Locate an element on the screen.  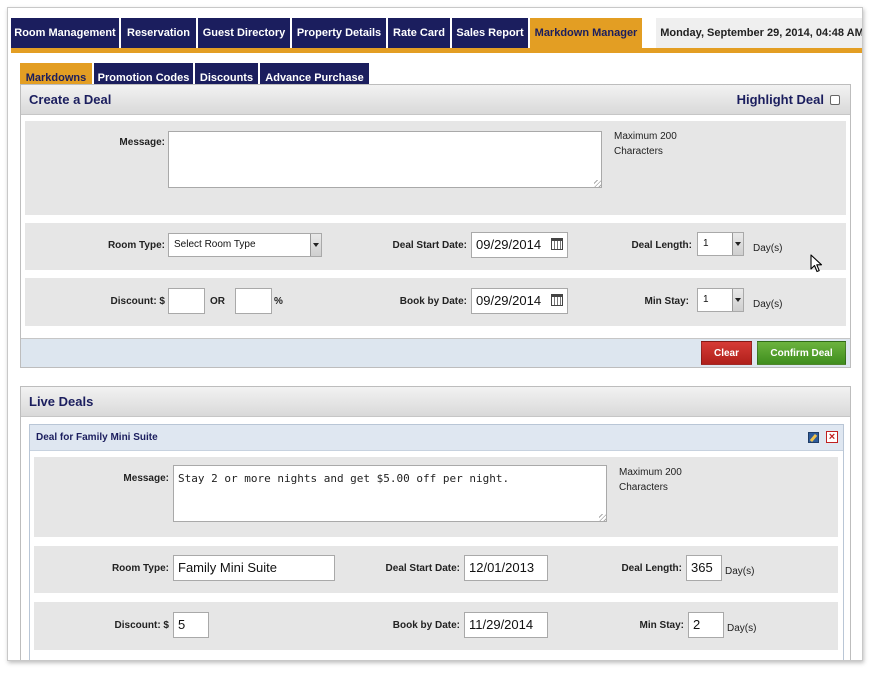
deal-start-date-label: Deal Start Date: is located at coordinates (429, 245).